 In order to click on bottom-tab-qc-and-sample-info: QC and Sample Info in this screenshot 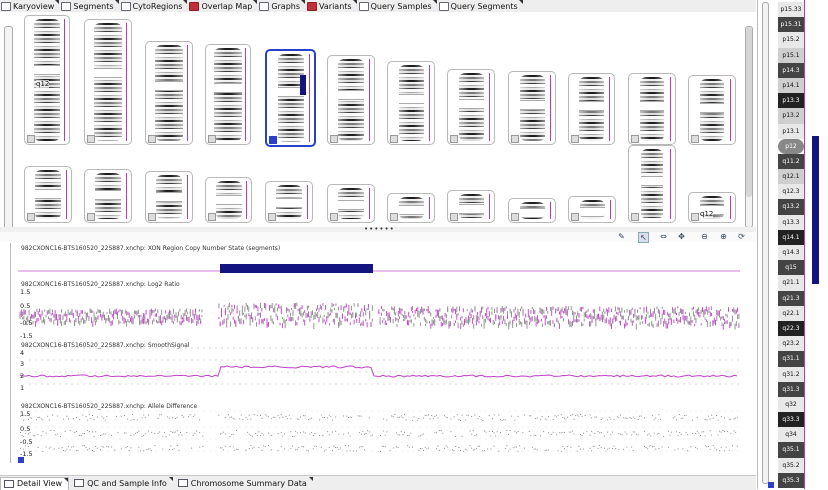, I will do `click(122, 483)`.